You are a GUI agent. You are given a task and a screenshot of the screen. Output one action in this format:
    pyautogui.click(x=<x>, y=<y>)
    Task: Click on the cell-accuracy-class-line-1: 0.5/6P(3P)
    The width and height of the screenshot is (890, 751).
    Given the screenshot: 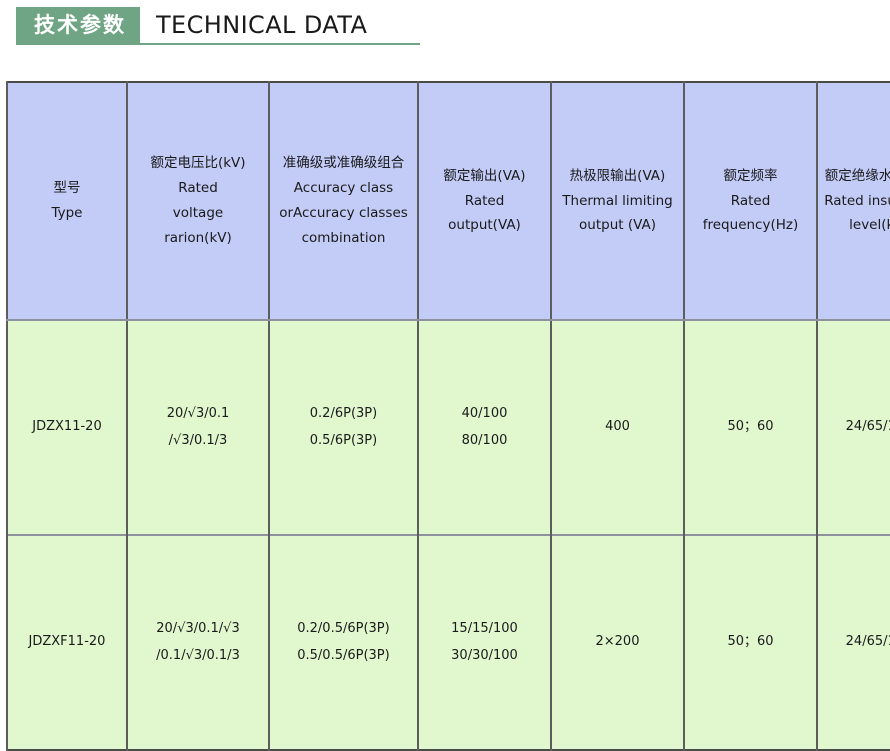 What is the action you would take?
    pyautogui.click(x=343, y=440)
    